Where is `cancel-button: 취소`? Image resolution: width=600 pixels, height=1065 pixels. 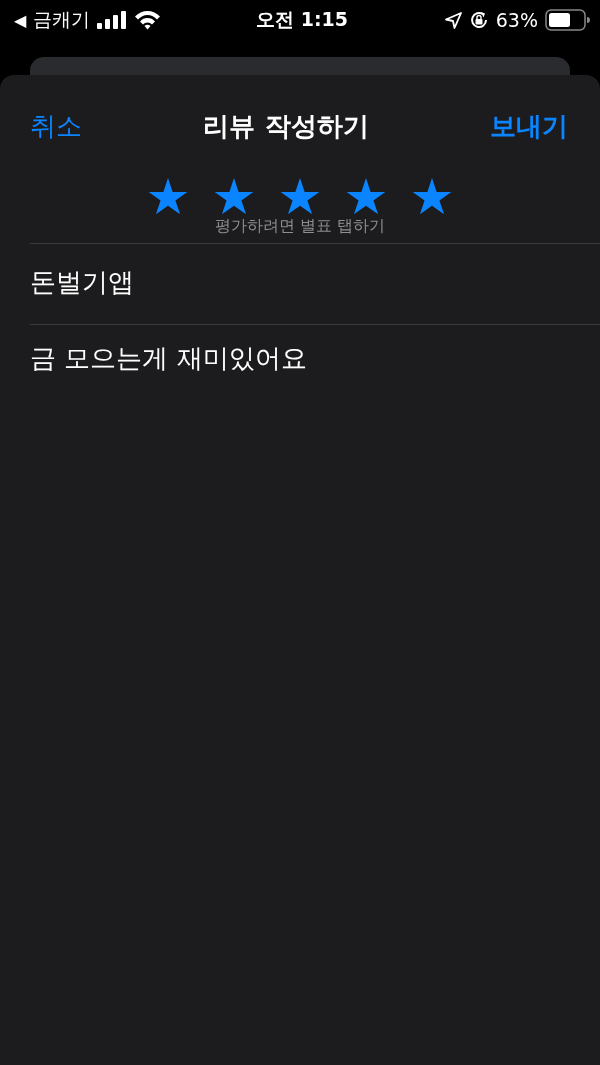 cancel-button: 취소 is located at coordinates (56, 126).